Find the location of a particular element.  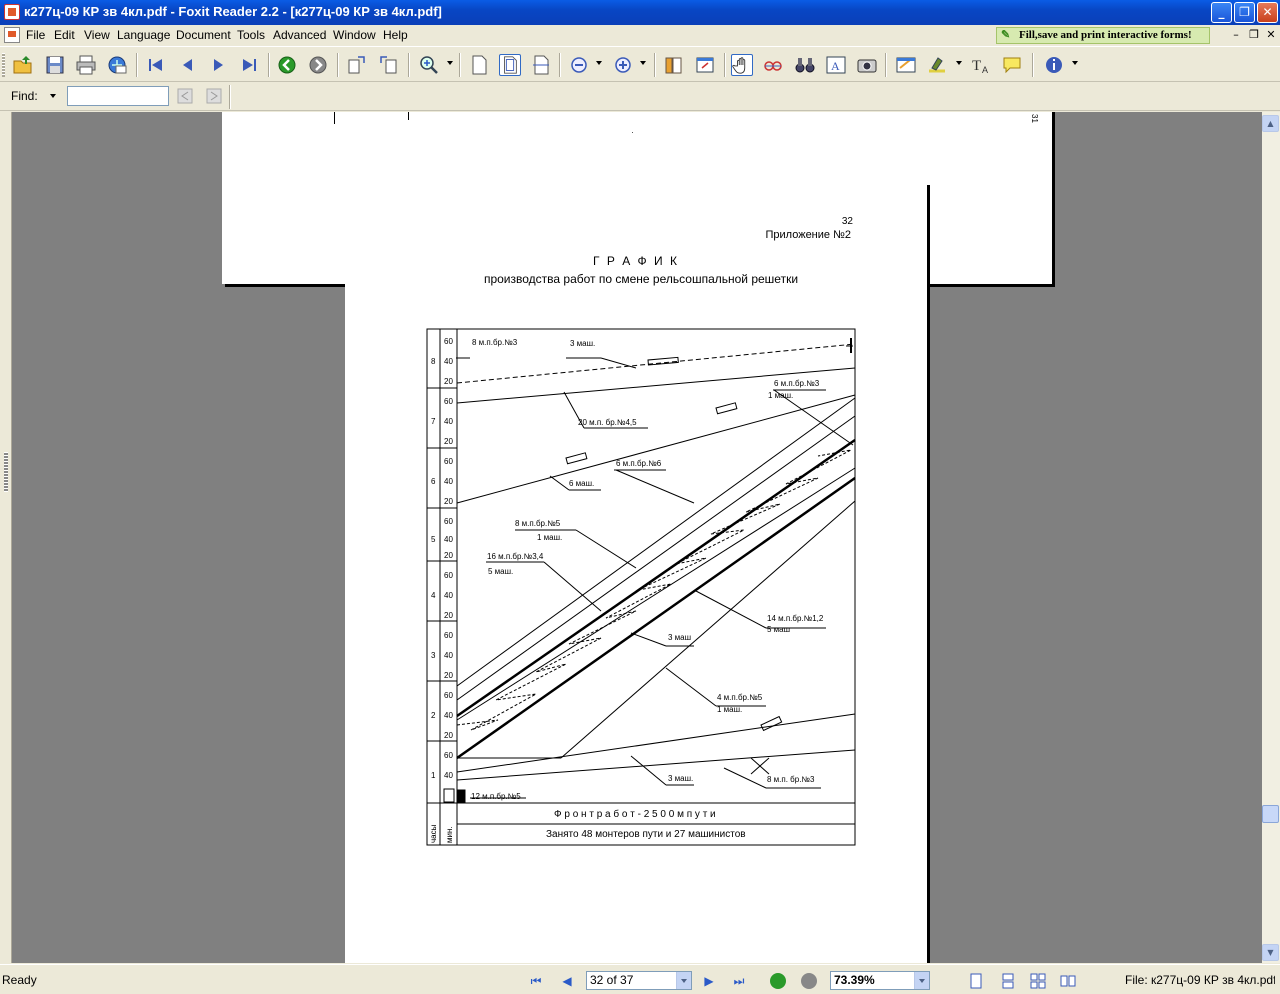

close-button: ✕ is located at coordinates (1267, 12).